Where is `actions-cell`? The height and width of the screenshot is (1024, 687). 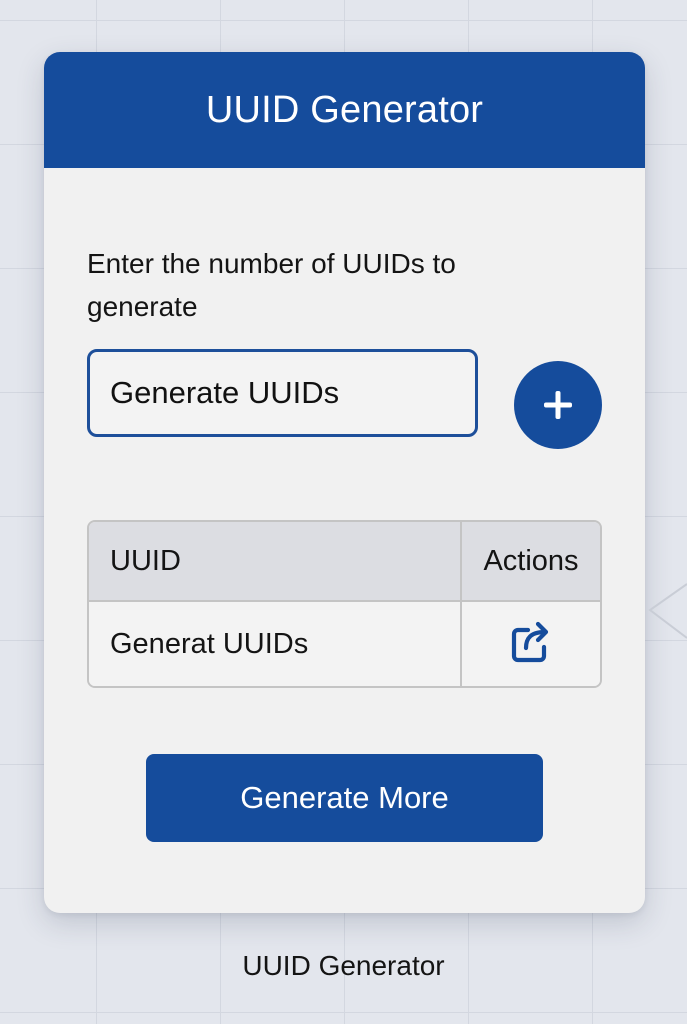 actions-cell is located at coordinates (531, 644).